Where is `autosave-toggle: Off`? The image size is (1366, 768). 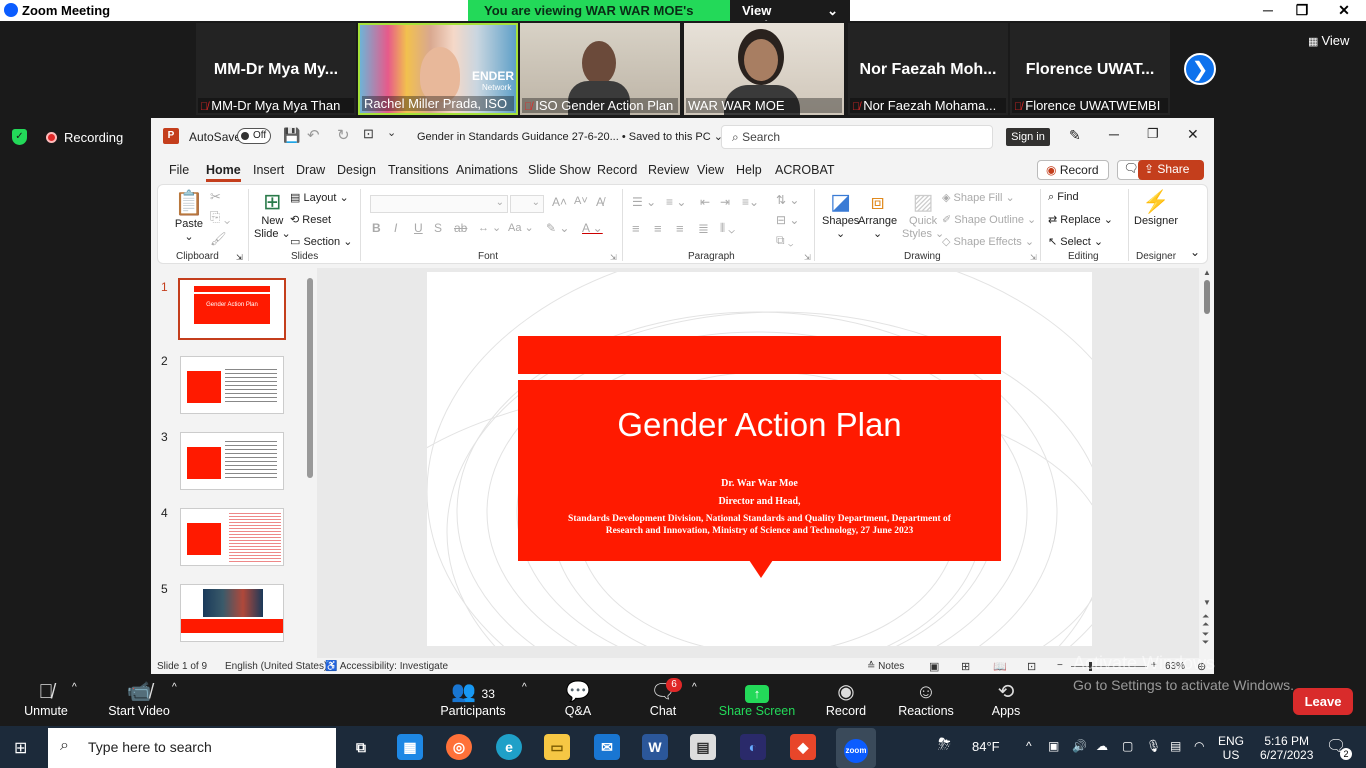
autosave-toggle: Off is located at coordinates (254, 136).